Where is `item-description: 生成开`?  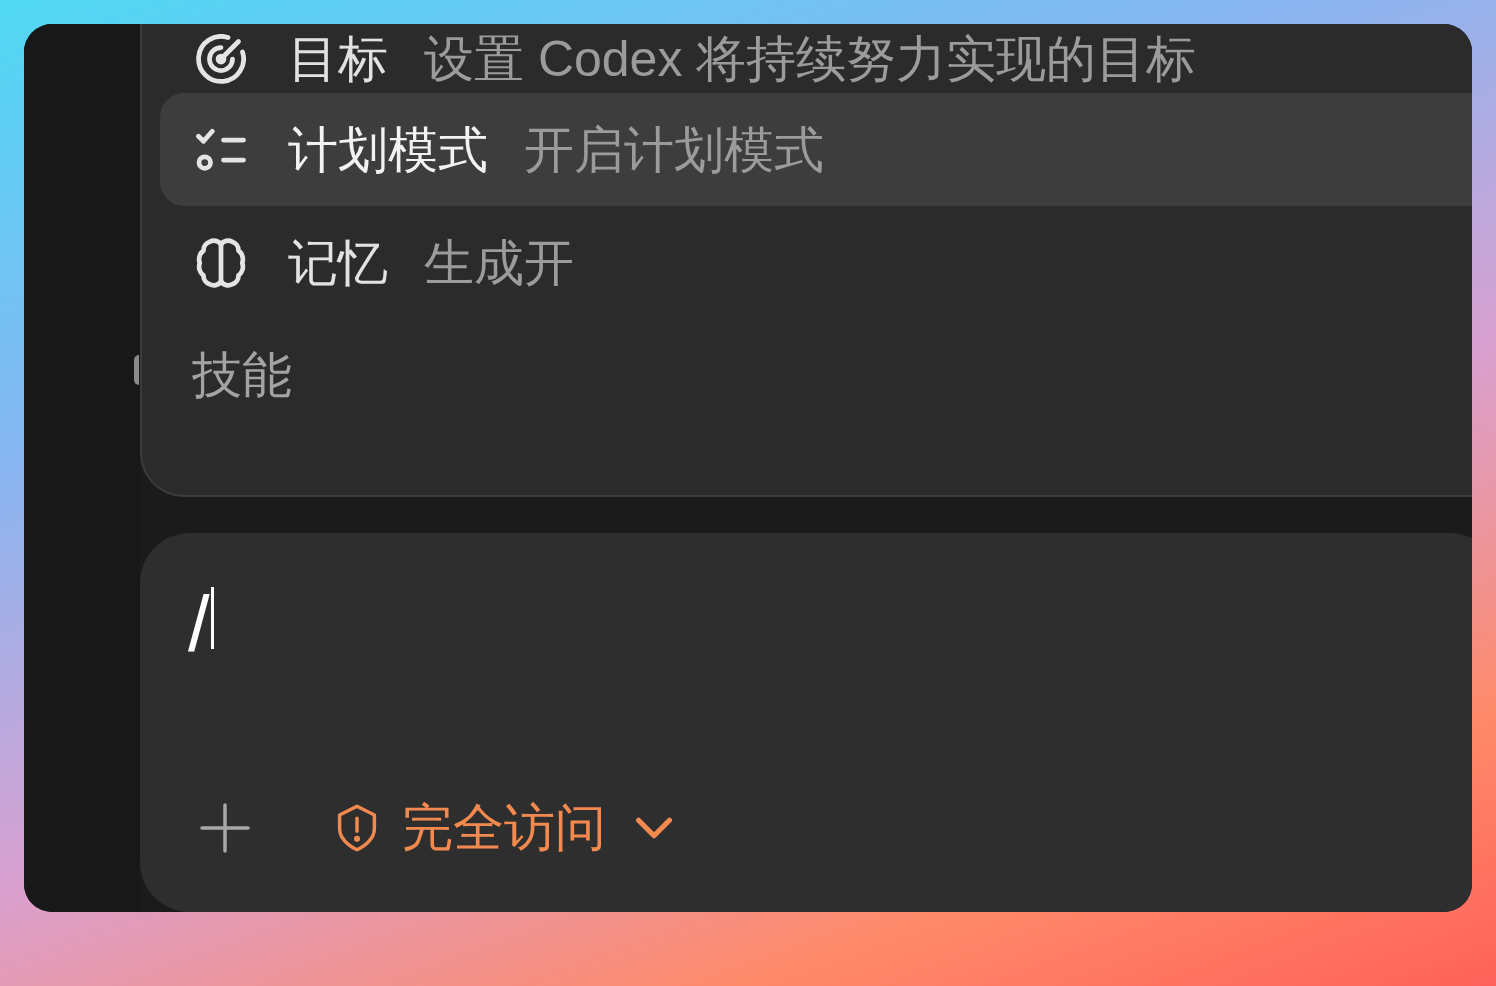 item-description: 生成开 is located at coordinates (499, 263).